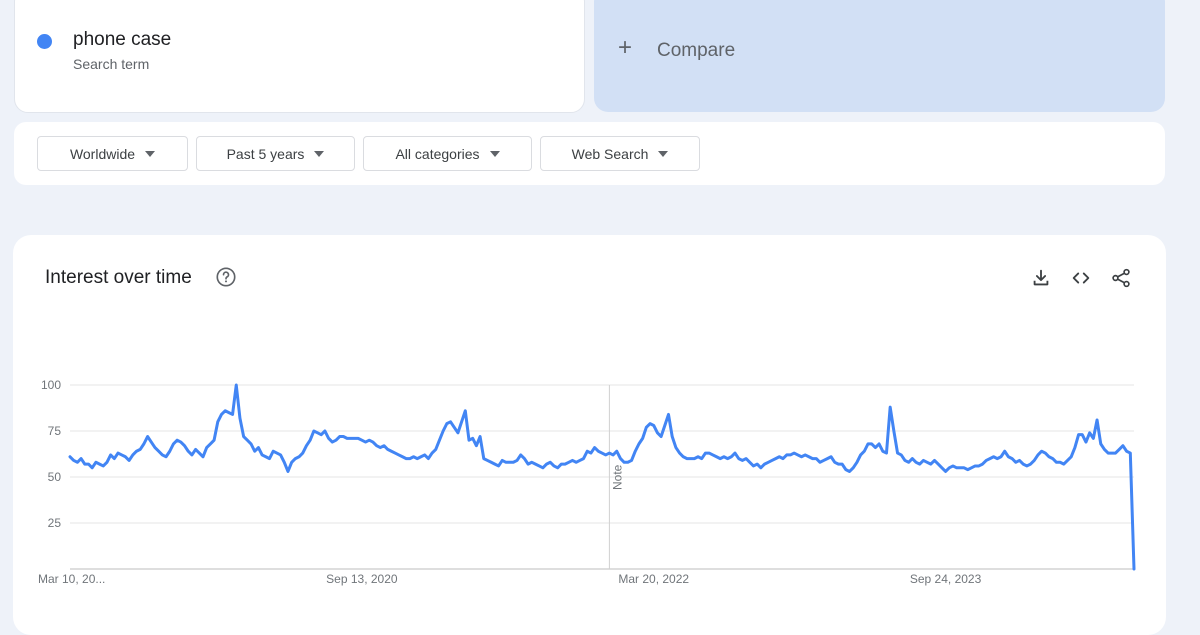 Image resolution: width=1200 pixels, height=635 pixels. What do you see at coordinates (55, 431) in the screenshot?
I see `y-tick-label-75: 75` at bounding box center [55, 431].